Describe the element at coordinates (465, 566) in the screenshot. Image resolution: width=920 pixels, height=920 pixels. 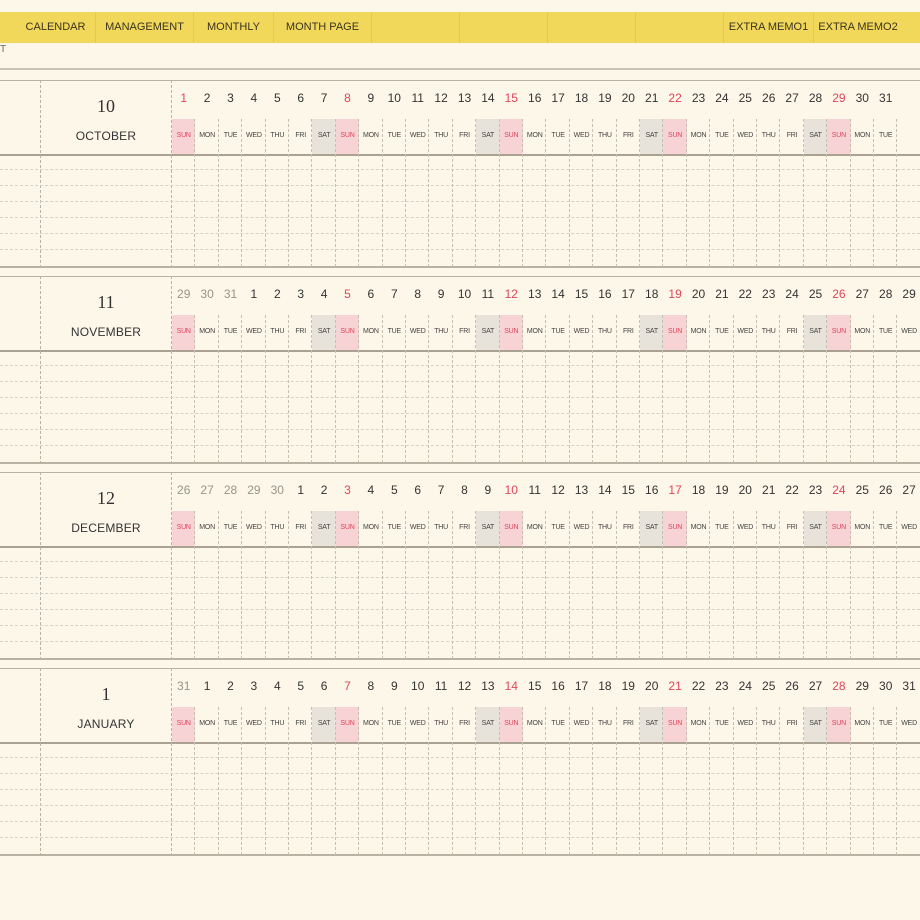
I see `day-column: 8 FRI` at that location.